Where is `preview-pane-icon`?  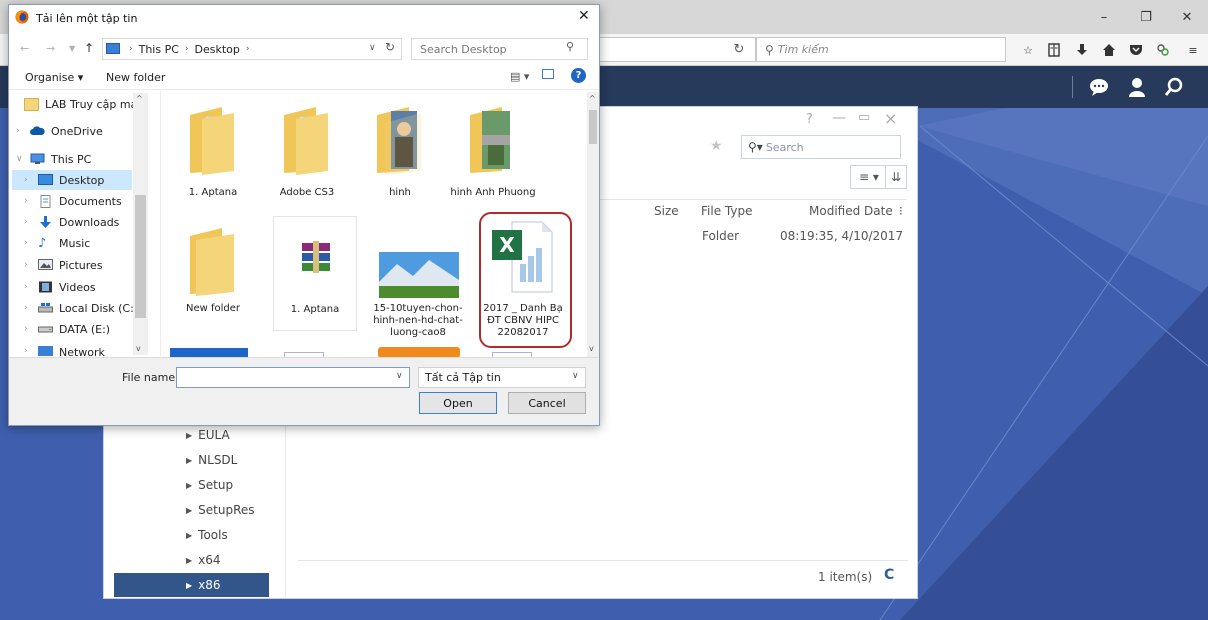
preview-pane-icon is located at coordinates (548, 74).